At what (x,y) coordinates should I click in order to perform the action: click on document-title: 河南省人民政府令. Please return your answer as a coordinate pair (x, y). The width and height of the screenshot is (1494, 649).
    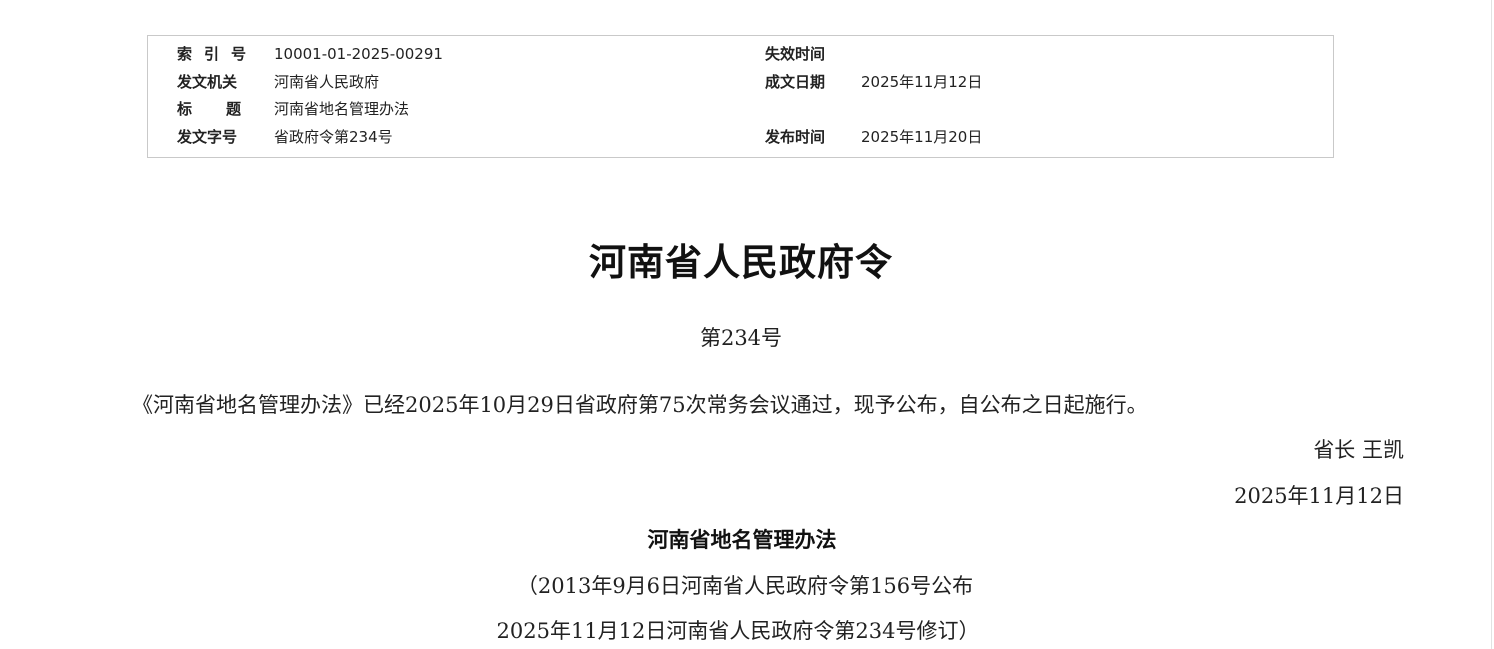
    Looking at the image, I should click on (741, 262).